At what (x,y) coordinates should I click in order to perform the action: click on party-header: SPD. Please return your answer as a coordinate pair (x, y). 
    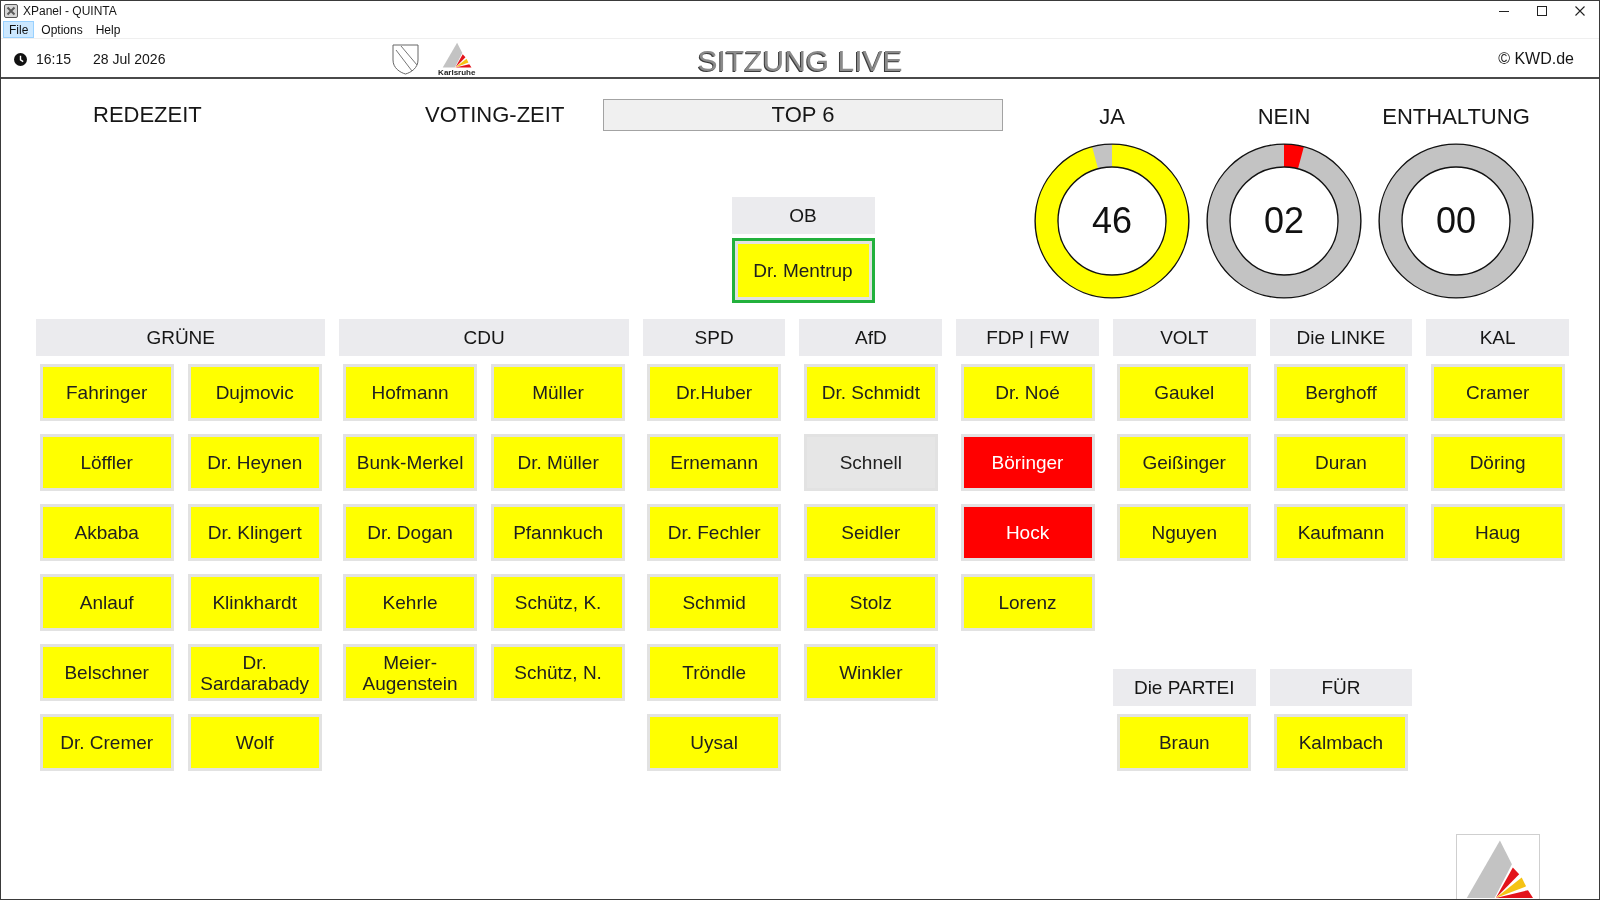
    Looking at the image, I should click on (714, 337).